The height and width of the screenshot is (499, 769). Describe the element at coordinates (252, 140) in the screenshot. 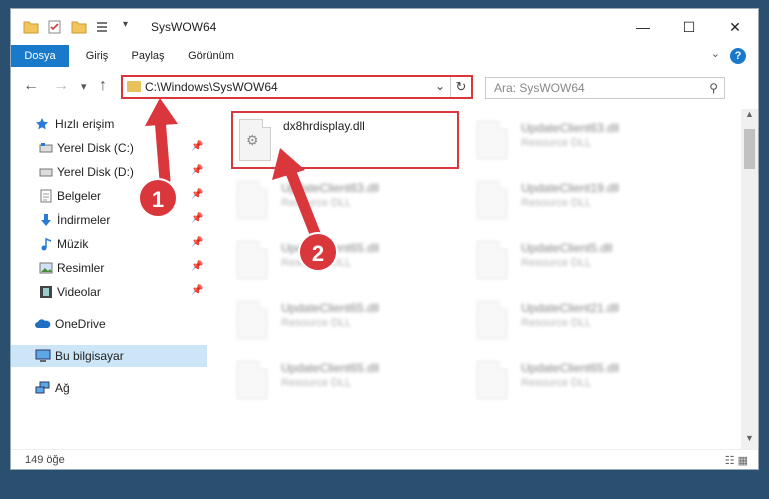

I see `gear-icon: ⚙` at that location.